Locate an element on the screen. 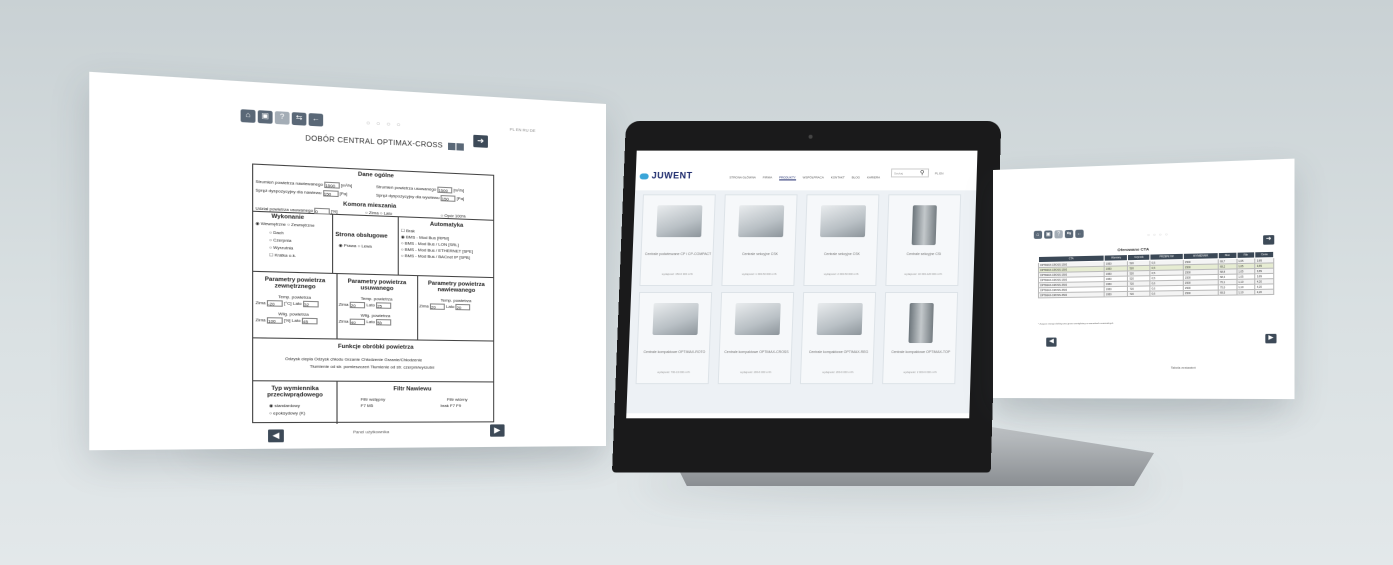 Image resolution: width=1393 pixels, height=565 pixels. standard-radio: standardowy is located at coordinates (287, 405).